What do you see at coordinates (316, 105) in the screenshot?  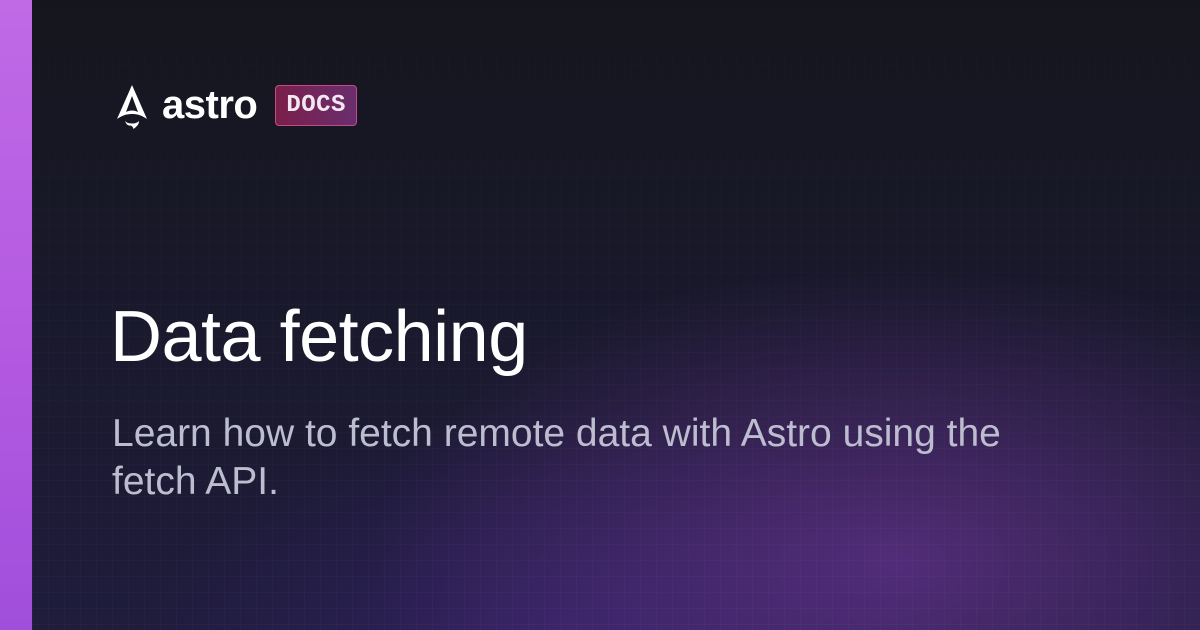 I see `docs-badge: DOCS` at bounding box center [316, 105].